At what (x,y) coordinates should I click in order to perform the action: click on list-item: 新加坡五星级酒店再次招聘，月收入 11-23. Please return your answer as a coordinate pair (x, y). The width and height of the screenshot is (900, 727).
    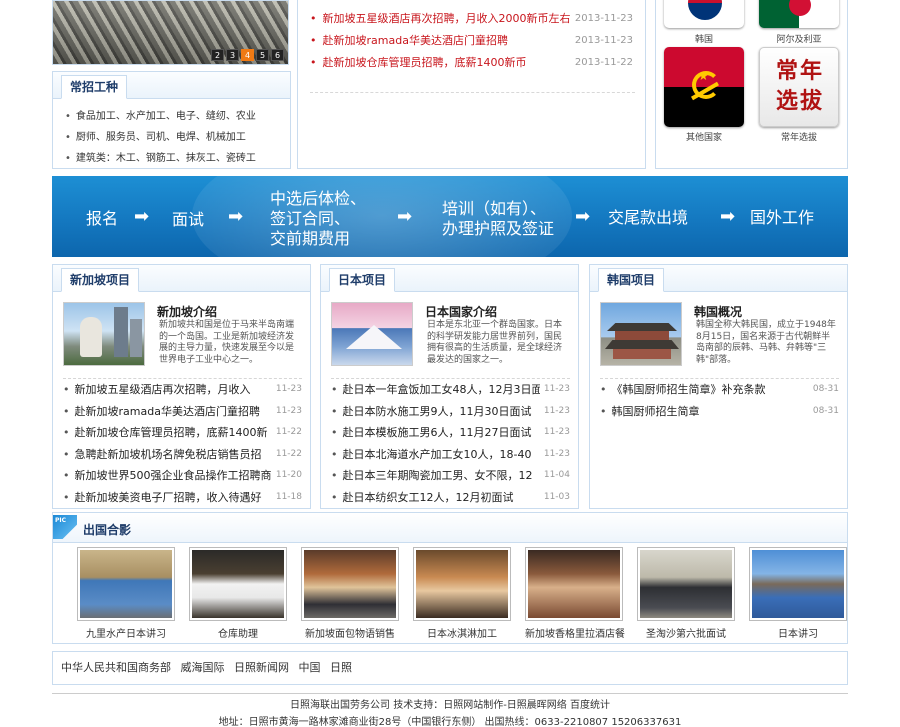
    Looking at the image, I should click on (183, 390).